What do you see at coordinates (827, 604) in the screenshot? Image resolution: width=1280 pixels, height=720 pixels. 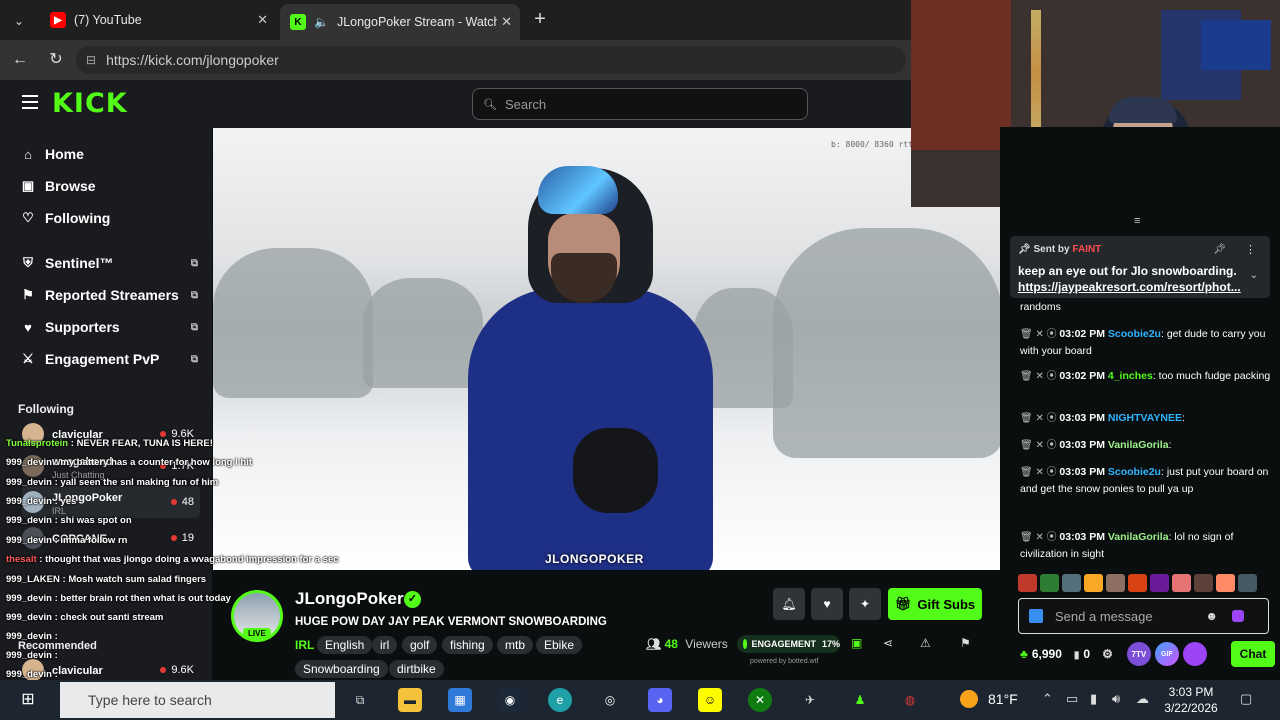 I see `follow-heart-button: ♥` at bounding box center [827, 604].